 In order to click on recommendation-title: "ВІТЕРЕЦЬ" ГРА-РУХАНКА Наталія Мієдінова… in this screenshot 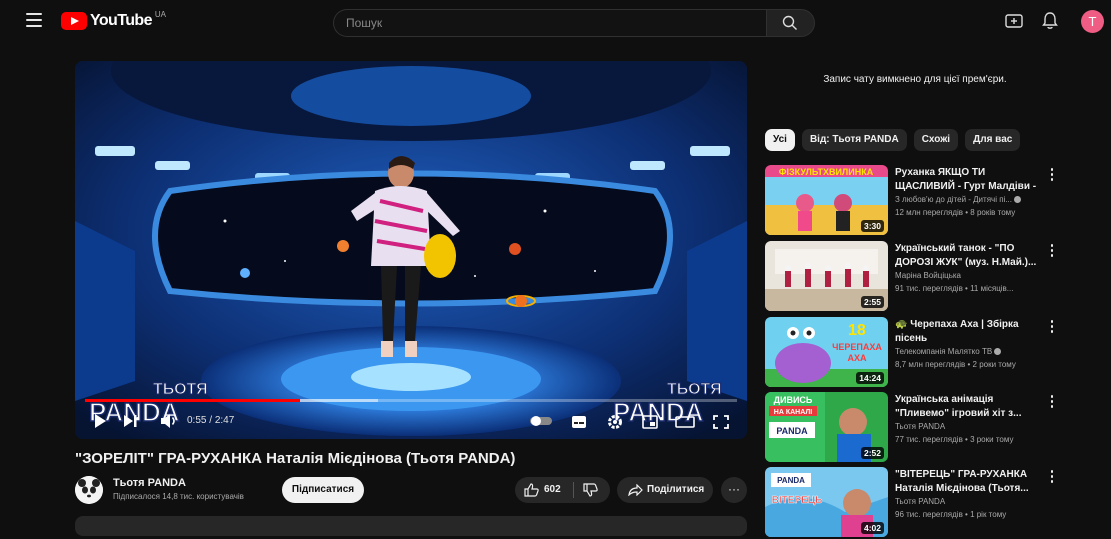, I will do `click(969, 482)`.